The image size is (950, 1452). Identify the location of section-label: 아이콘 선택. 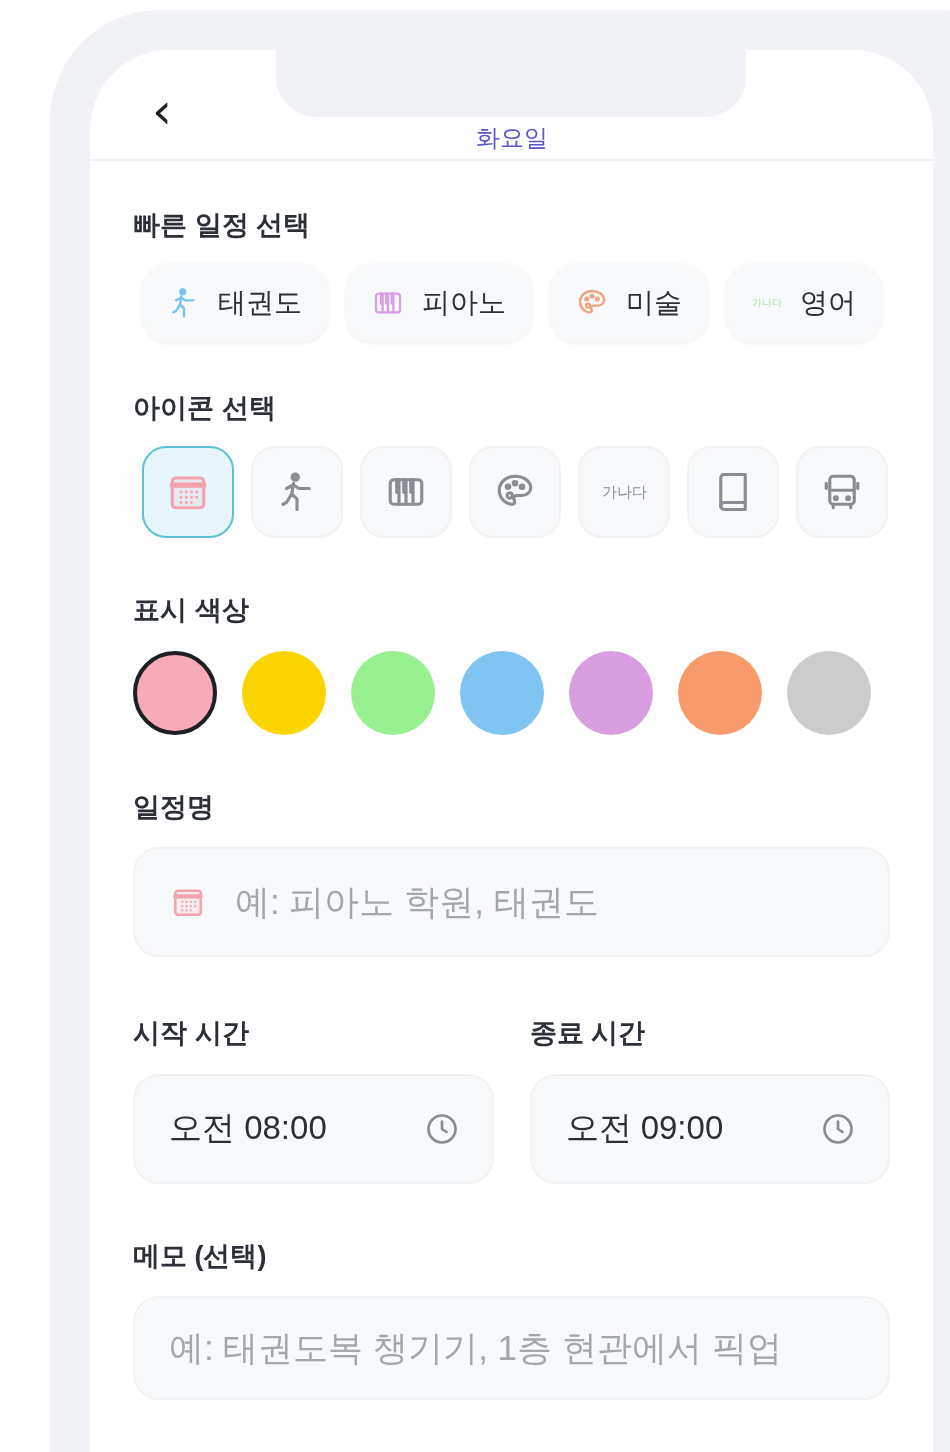
(205, 408).